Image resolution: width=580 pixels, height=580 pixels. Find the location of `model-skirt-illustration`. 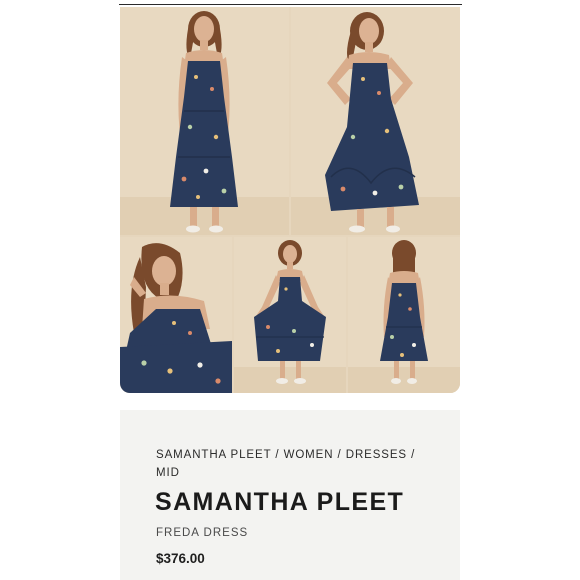

model-skirt-illustration is located at coordinates (290, 315).